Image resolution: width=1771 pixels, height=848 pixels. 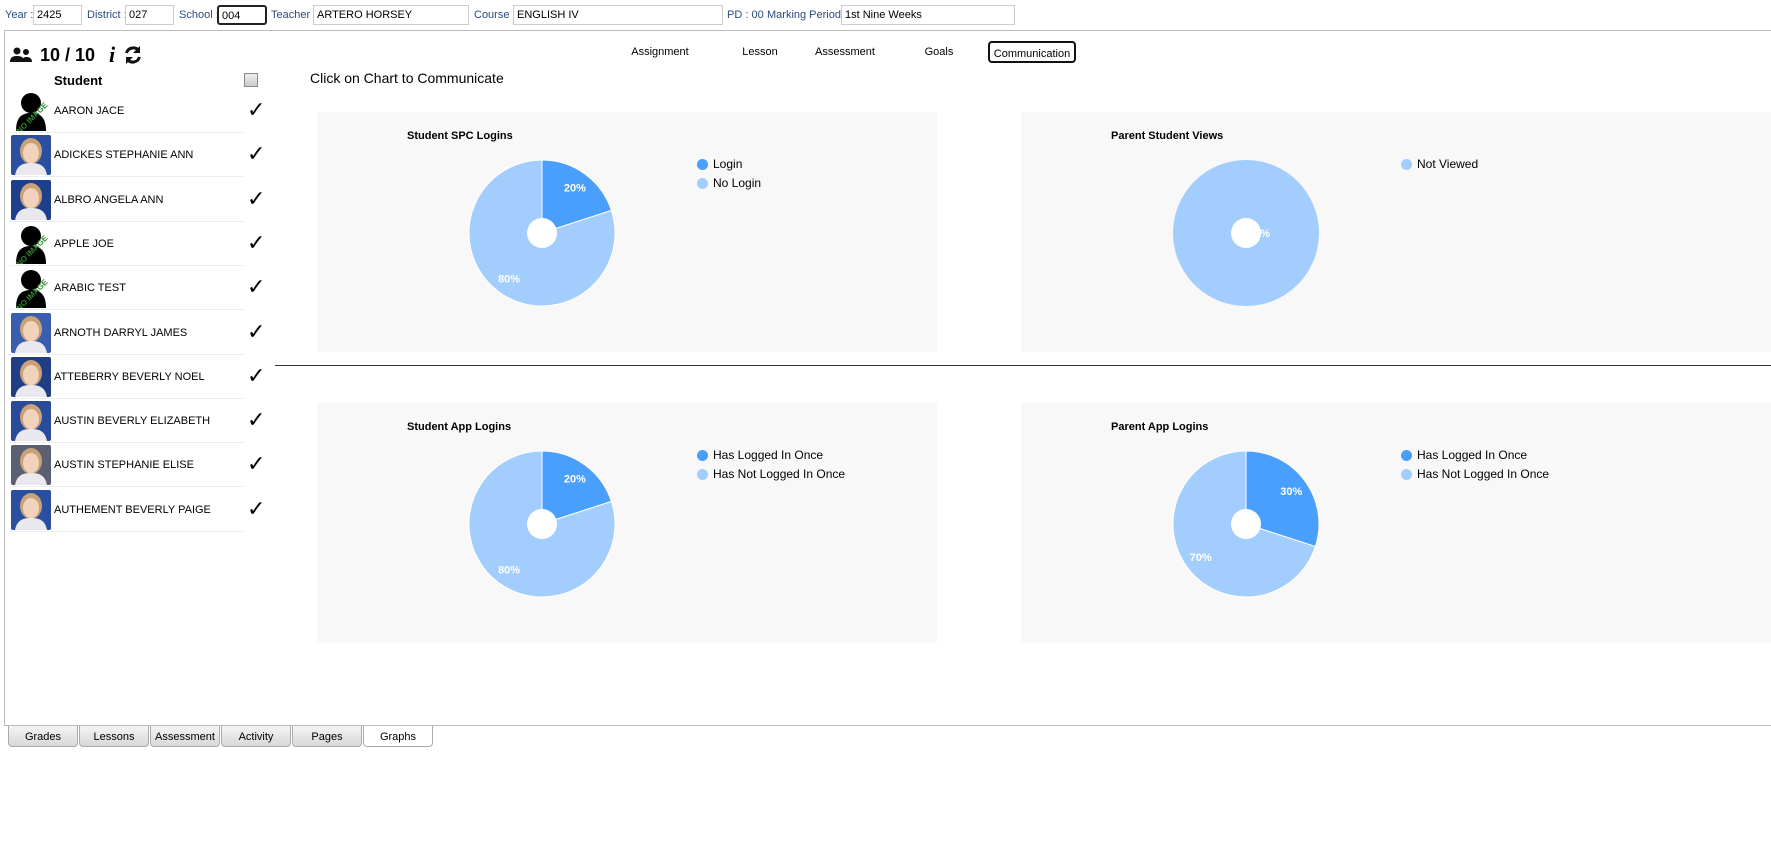 What do you see at coordinates (126, 465) in the screenshot?
I see `student-row: AUSTIN STEPHANIE ELISE` at bounding box center [126, 465].